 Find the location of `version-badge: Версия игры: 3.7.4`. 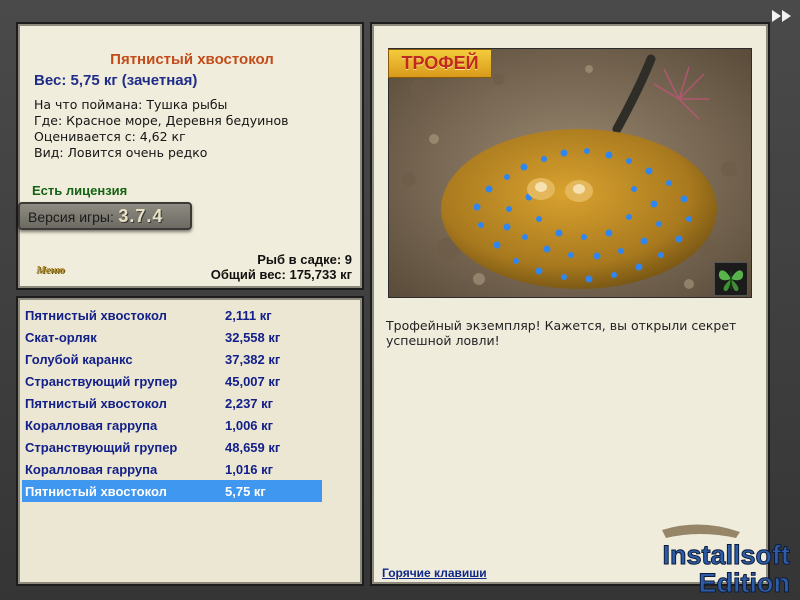

version-badge: Версия игры: 3.7.4 is located at coordinates (105, 216).